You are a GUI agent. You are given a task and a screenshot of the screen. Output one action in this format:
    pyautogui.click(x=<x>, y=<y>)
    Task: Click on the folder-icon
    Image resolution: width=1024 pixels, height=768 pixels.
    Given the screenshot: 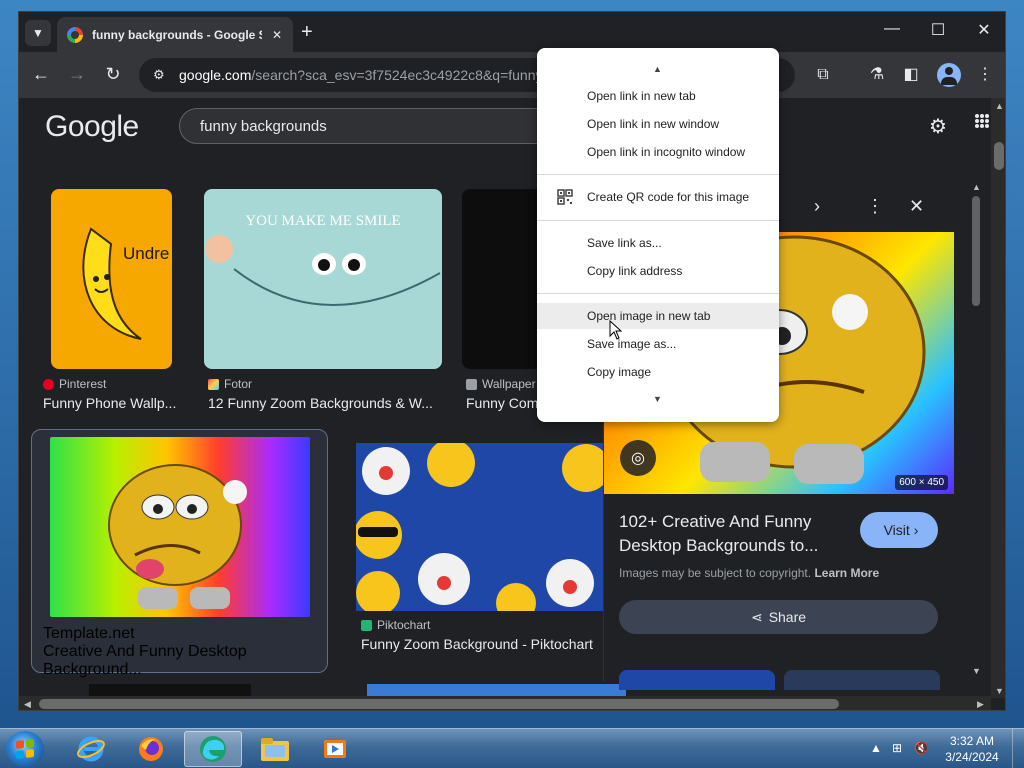 What is the action you would take?
    pyautogui.click(x=275, y=749)
    